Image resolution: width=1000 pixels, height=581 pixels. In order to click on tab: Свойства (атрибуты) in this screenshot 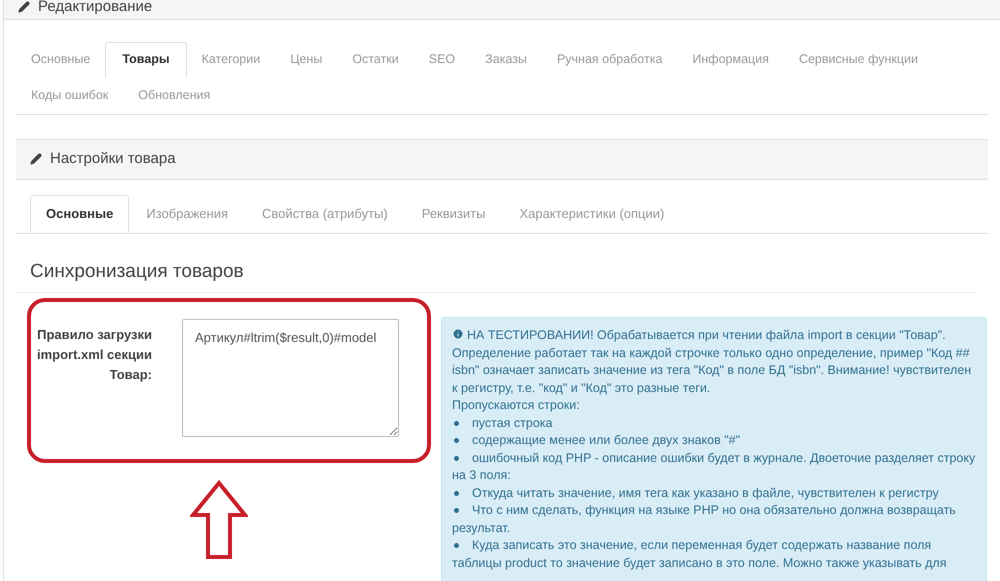, I will do `click(325, 213)`.